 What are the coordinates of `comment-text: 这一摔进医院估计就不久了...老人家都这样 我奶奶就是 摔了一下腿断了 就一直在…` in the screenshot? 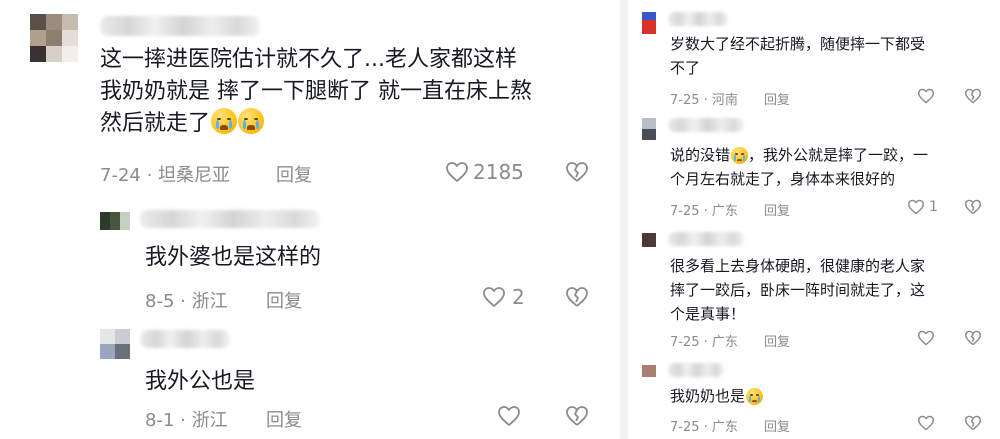 It's located at (350, 92).